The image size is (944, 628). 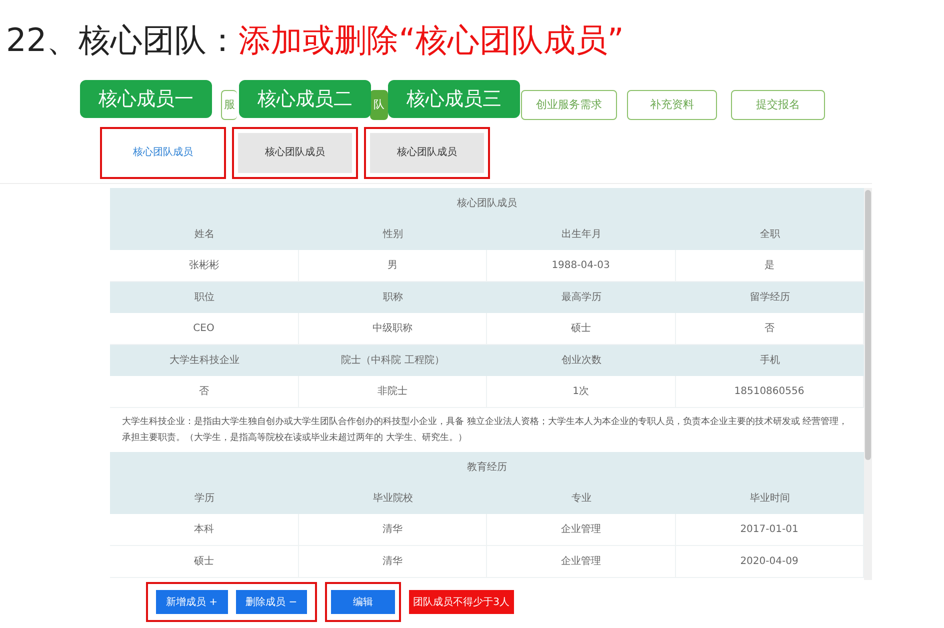 I want to click on column-header: 最高学历, so click(x=581, y=297).